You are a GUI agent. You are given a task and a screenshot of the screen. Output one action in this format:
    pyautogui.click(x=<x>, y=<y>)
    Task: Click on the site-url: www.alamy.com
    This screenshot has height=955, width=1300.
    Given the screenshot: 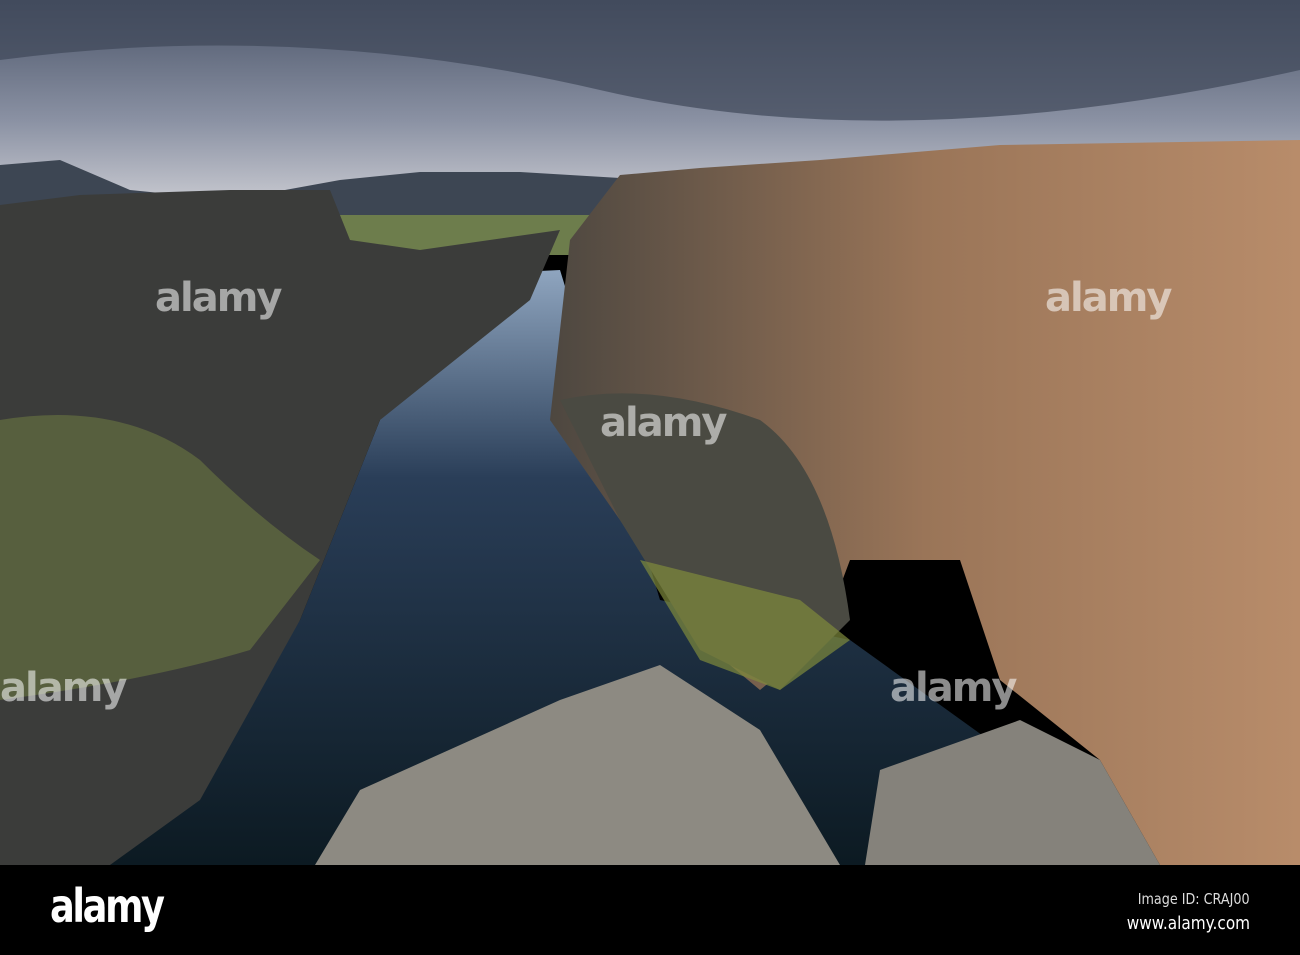 What is the action you would take?
    pyautogui.click(x=1188, y=923)
    